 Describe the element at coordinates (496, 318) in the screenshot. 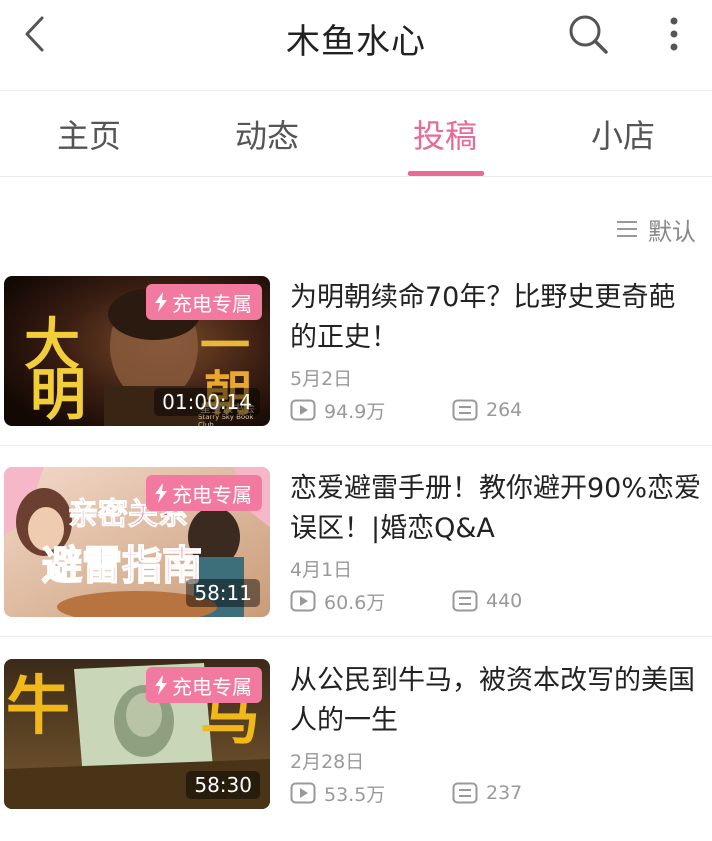

I see `video-title: 为明朝续命70年？比野史更奇葩的正史！` at that location.